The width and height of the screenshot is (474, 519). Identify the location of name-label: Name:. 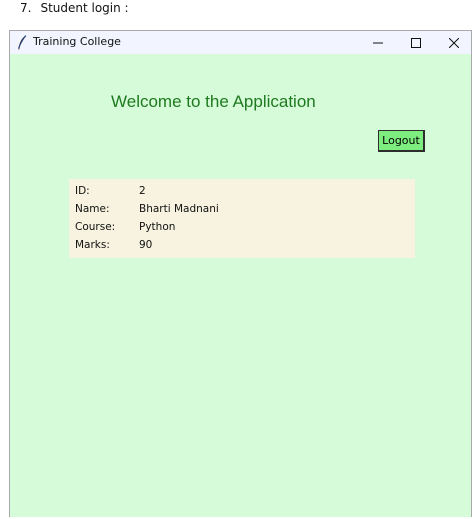
(92, 209).